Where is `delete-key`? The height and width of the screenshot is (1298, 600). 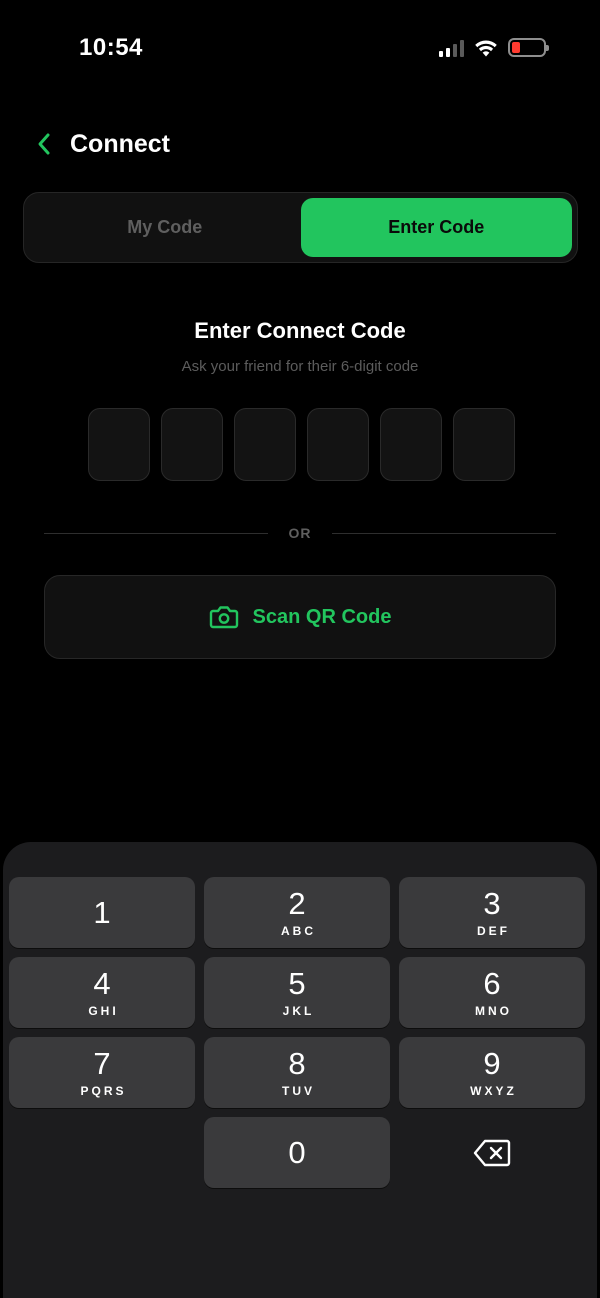
delete-key is located at coordinates (492, 1152).